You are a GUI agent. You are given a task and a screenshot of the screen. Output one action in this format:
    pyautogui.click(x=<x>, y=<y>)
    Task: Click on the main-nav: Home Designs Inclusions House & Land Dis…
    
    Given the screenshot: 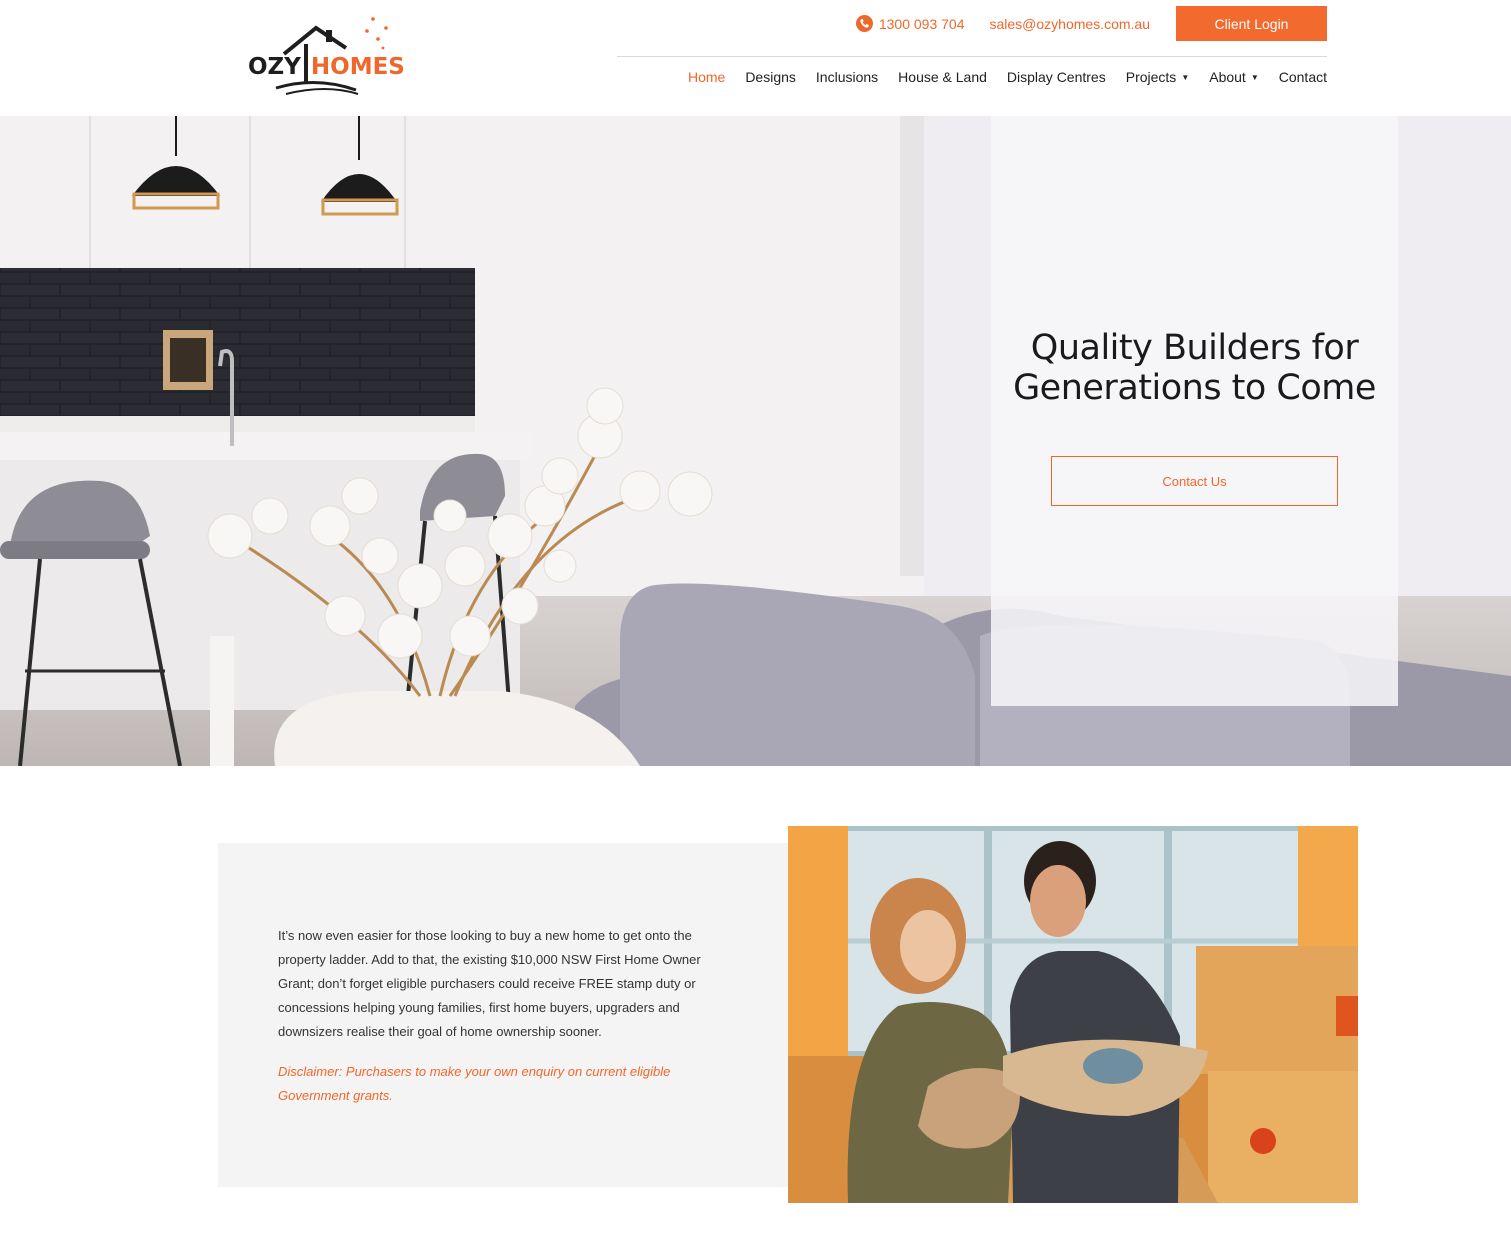 What is the action you would take?
    pyautogui.click(x=1007, y=77)
    